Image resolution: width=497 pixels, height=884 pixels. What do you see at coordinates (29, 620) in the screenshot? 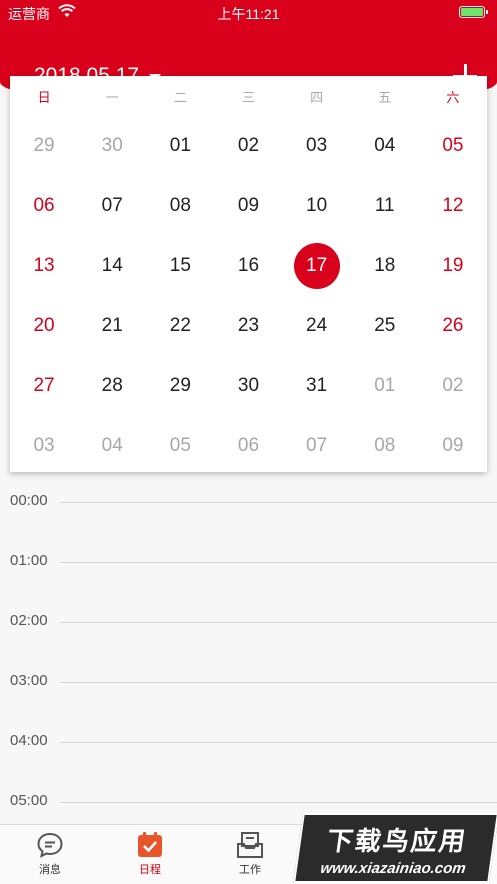
I see `hour-label: 02:00` at bounding box center [29, 620].